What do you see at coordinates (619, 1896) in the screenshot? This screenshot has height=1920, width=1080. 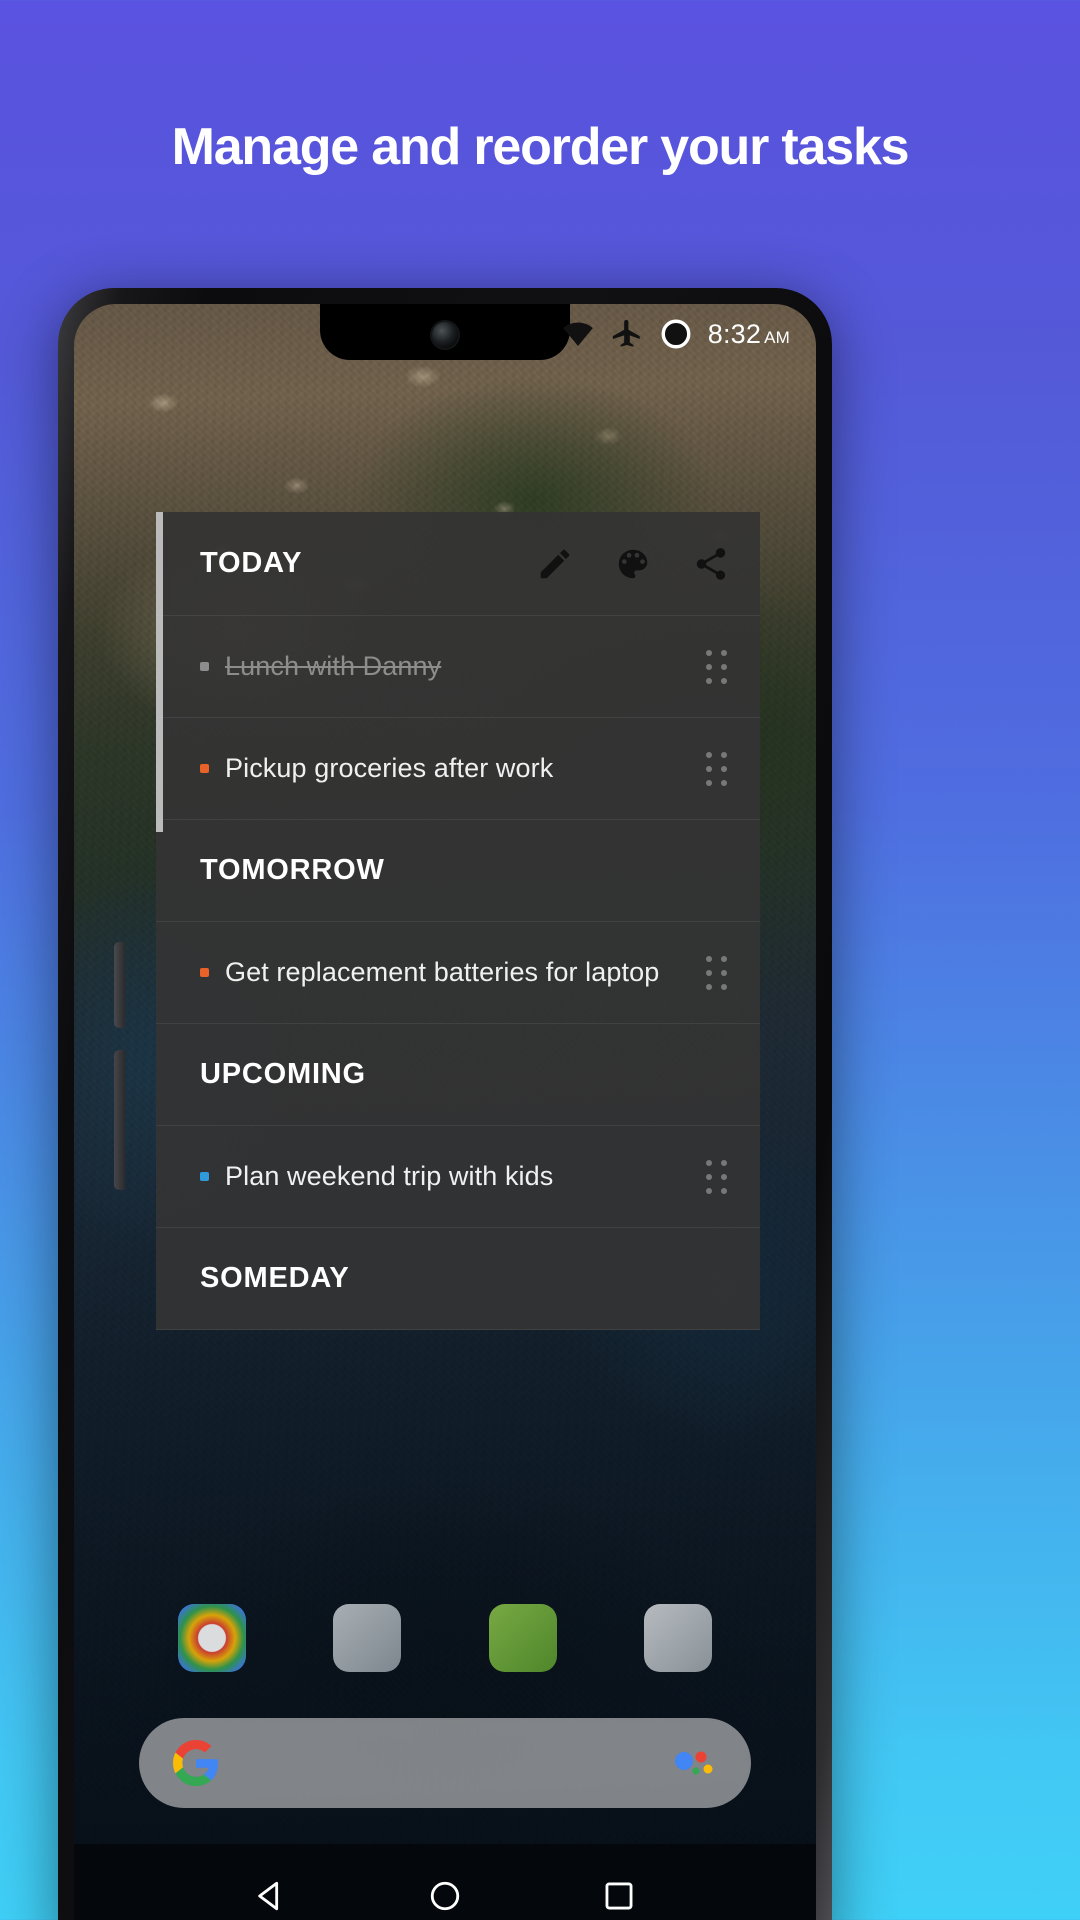 I see `recents-square-icon` at bounding box center [619, 1896].